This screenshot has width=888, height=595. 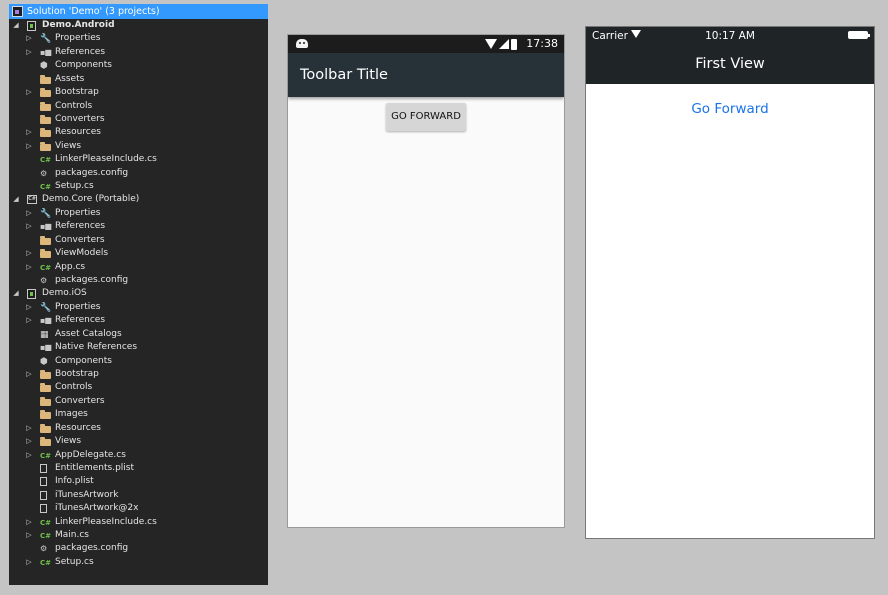 I want to click on ios-navigation-bar: Carrier 10:17 AM First View, so click(x=730, y=55).